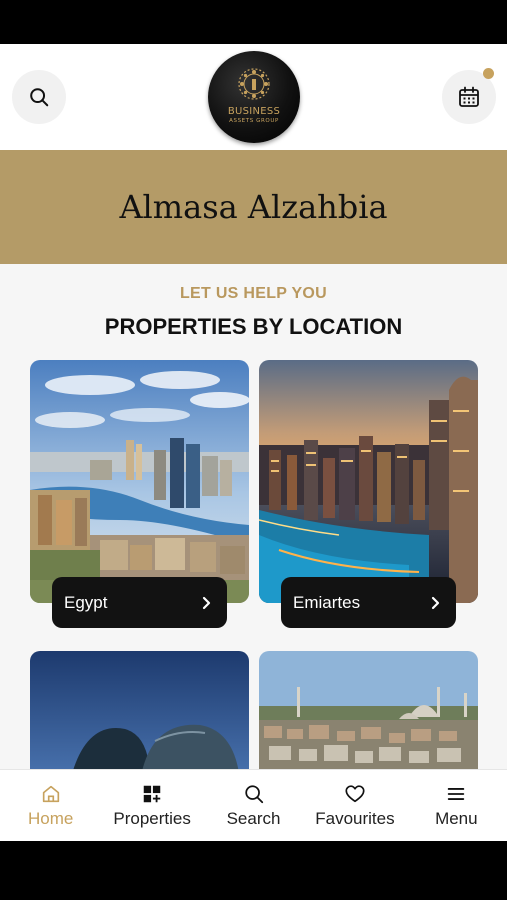 This screenshot has width=507, height=900. I want to click on tab-menu: Menu, so click(456, 805).